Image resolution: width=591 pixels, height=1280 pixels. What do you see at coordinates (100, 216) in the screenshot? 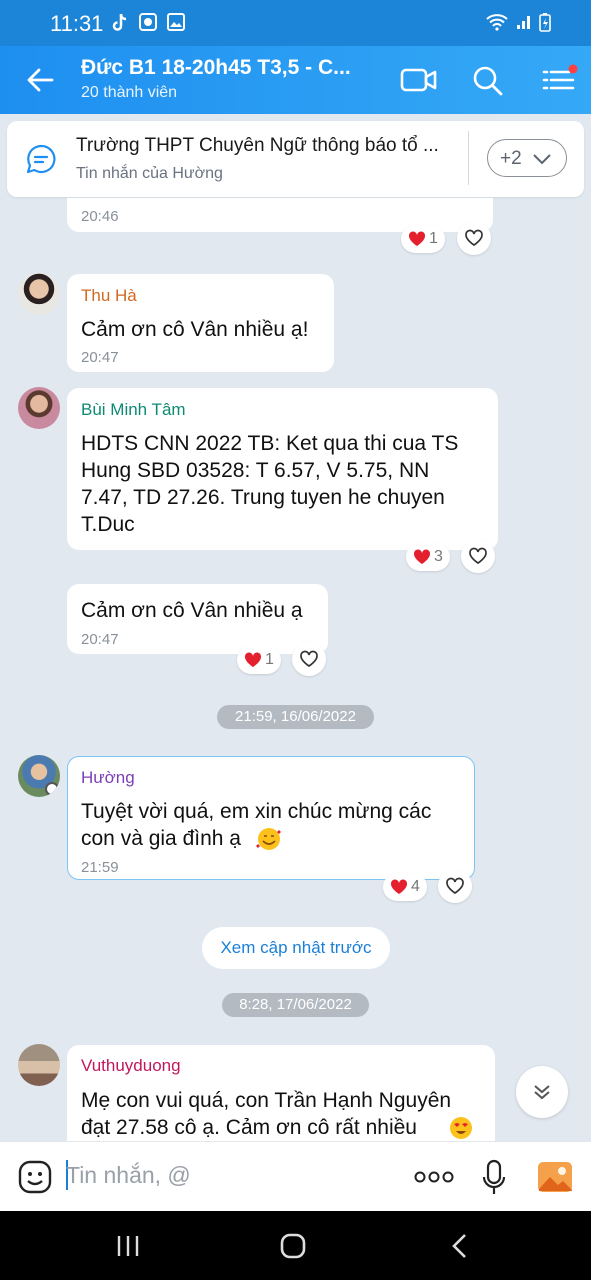
I see `message-time: 20:46` at bounding box center [100, 216].